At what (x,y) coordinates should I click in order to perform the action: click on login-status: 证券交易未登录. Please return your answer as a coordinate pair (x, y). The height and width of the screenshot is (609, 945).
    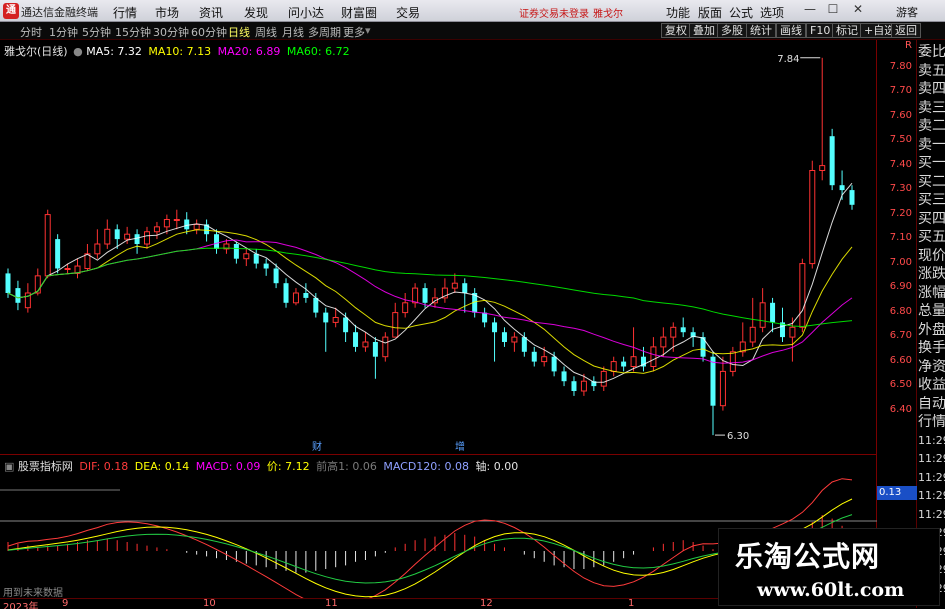
    Looking at the image, I should click on (554, 12).